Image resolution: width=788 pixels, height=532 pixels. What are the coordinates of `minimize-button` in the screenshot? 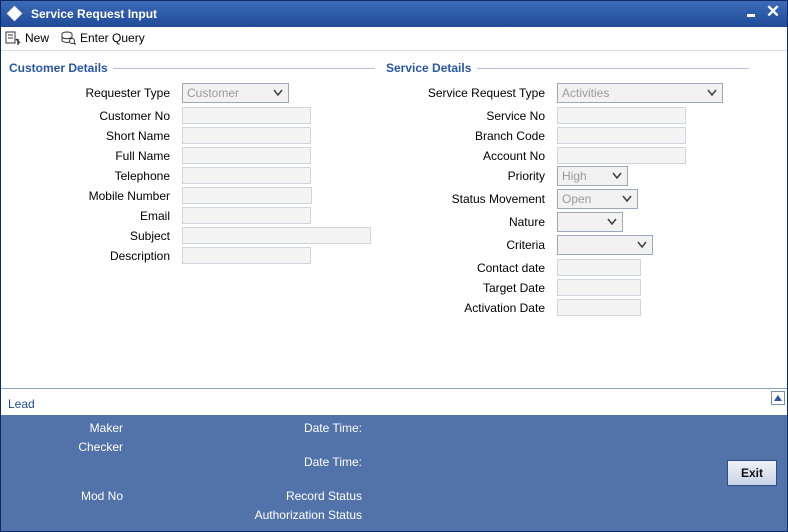 It's located at (752, 13).